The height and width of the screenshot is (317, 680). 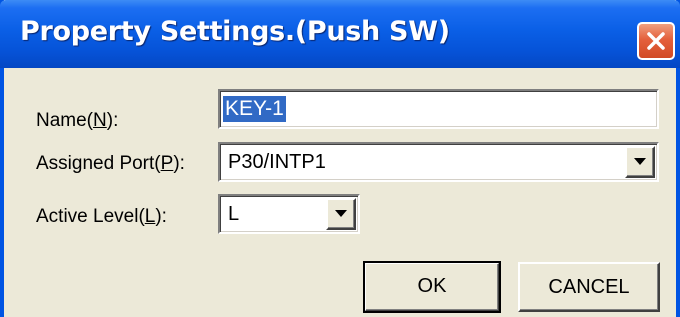 I want to click on assigned-port-select: P30/INTP1, so click(x=438, y=162).